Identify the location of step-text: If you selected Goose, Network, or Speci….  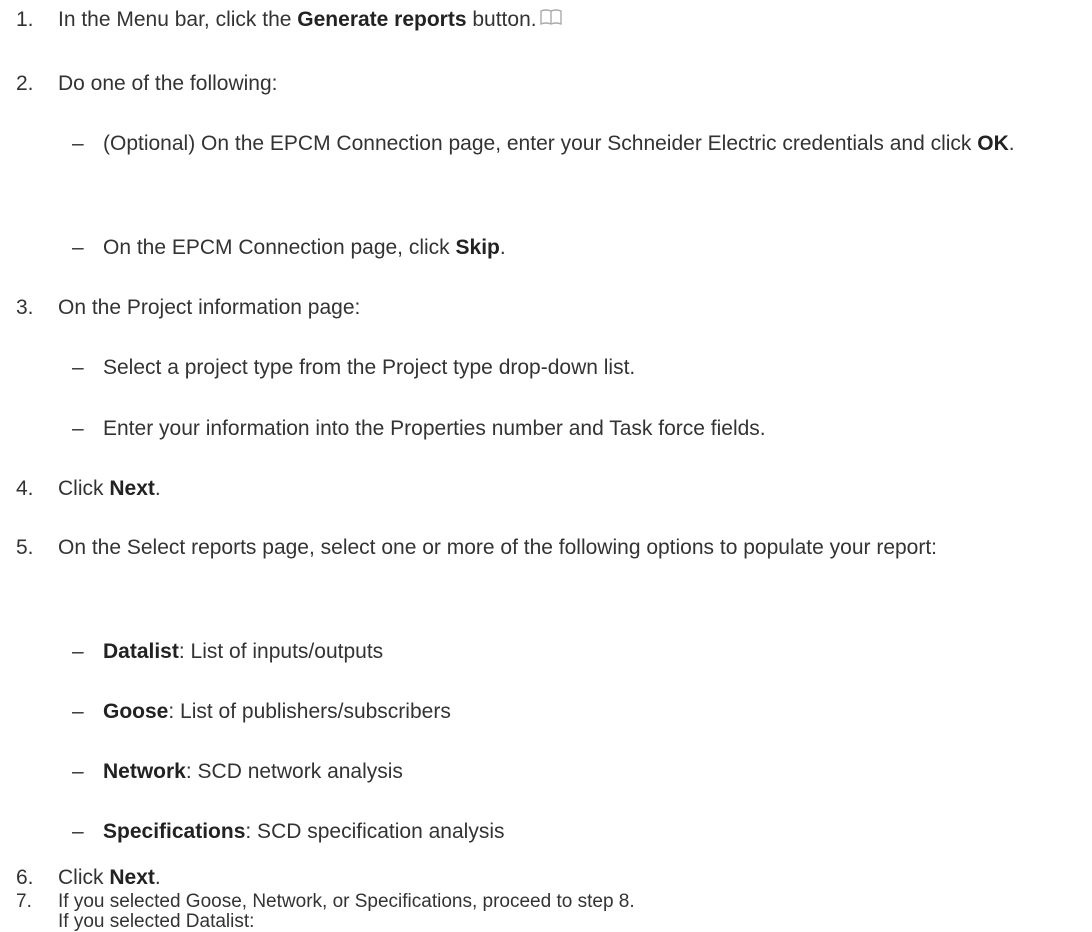
(346, 911).